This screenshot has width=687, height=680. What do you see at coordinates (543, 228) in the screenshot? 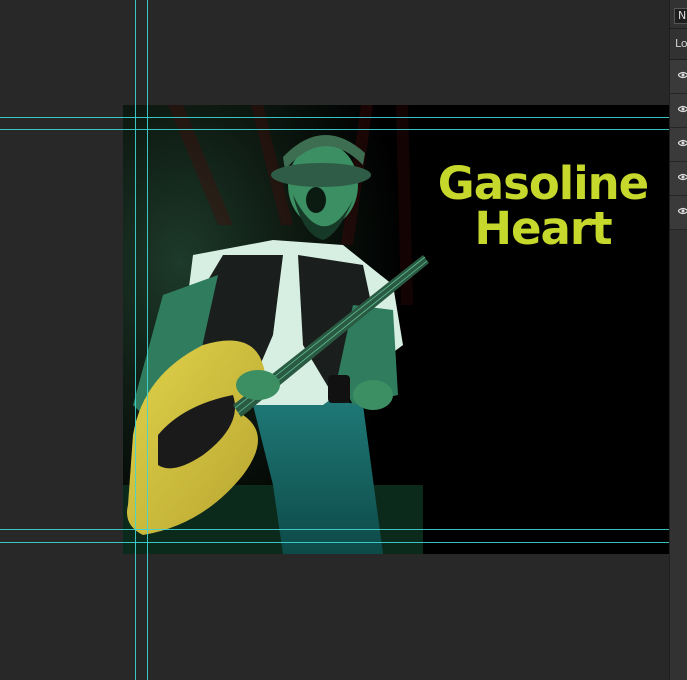
I see `title-line-2: Heart` at bounding box center [543, 228].